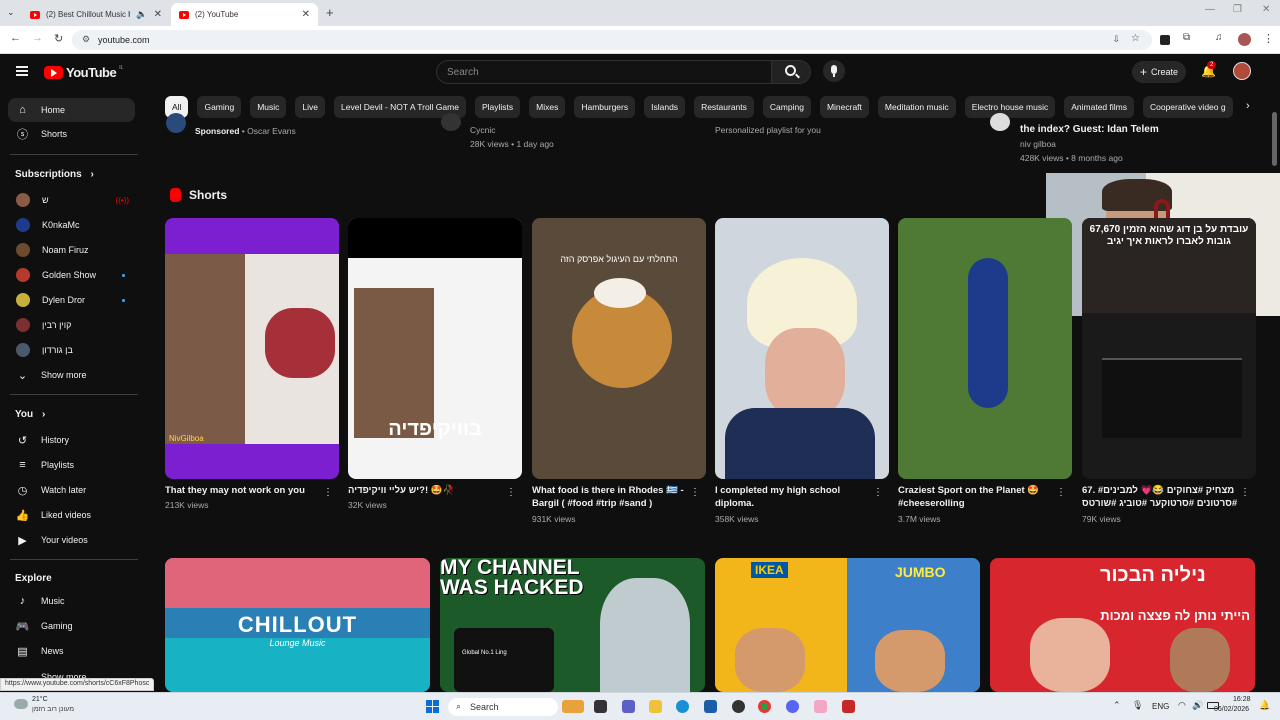 This screenshot has height=720, width=1280. I want to click on hamburger-menu-icon, so click(22, 71).